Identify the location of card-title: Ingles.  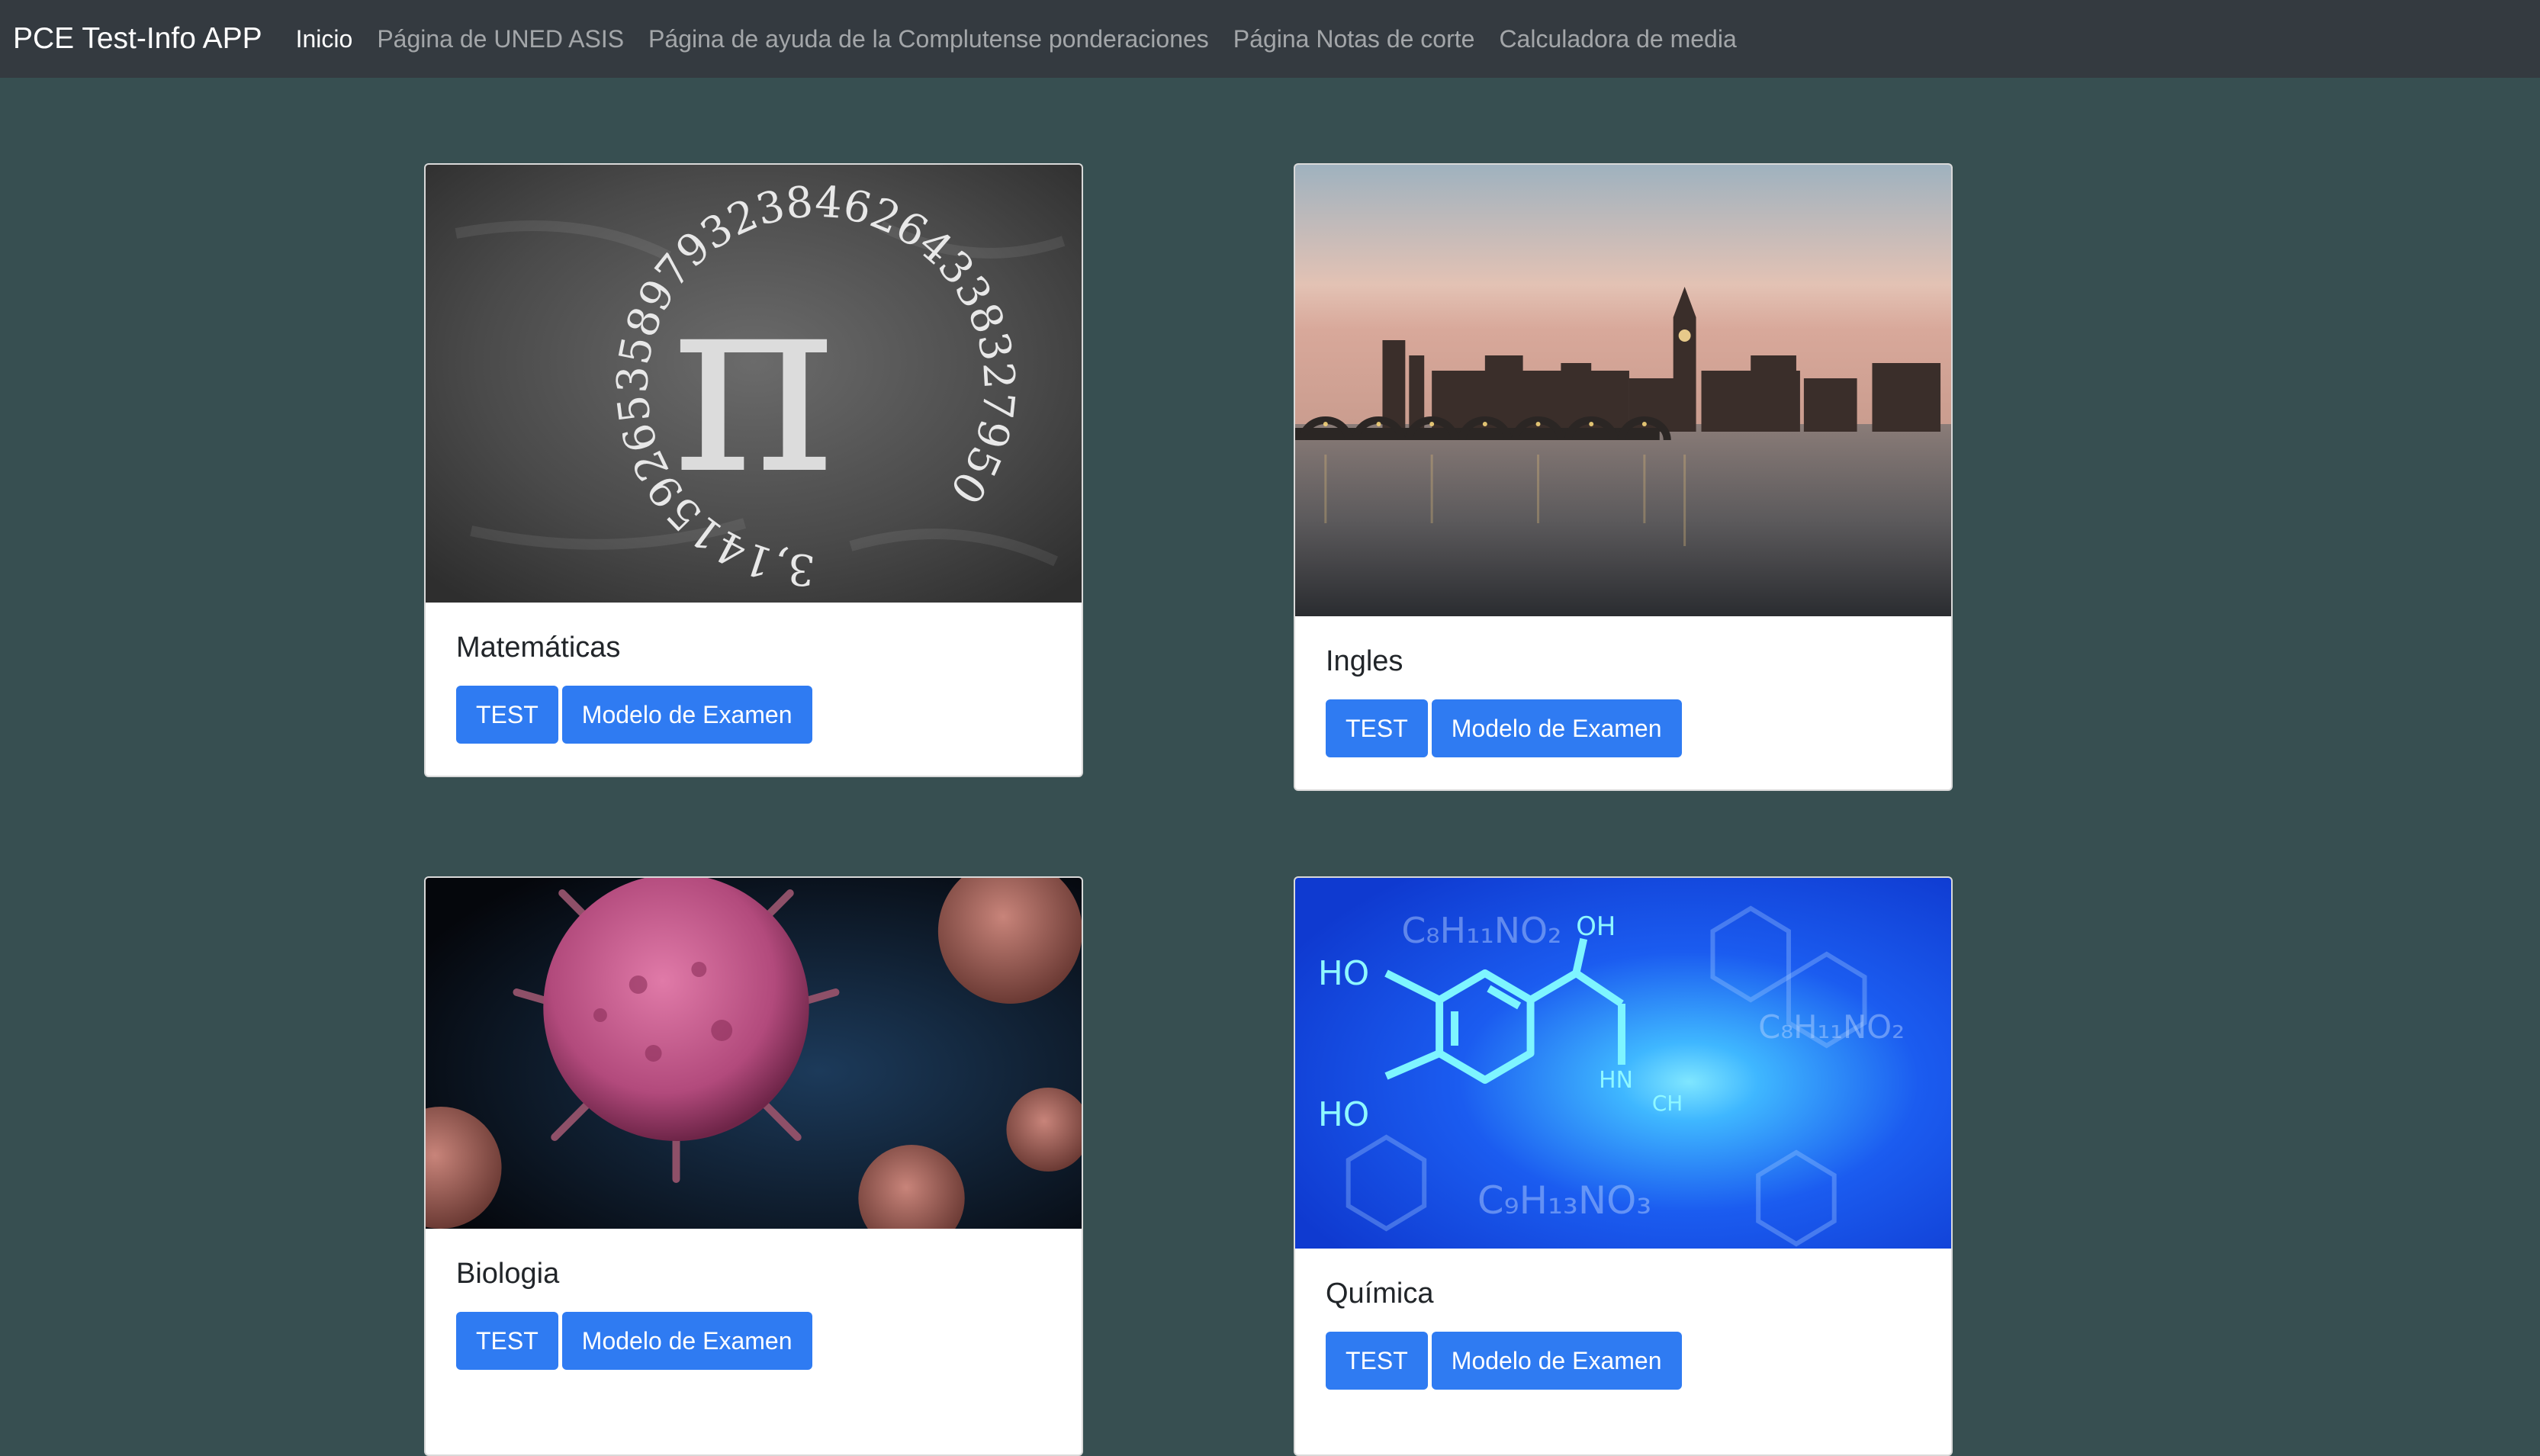
(1364, 661).